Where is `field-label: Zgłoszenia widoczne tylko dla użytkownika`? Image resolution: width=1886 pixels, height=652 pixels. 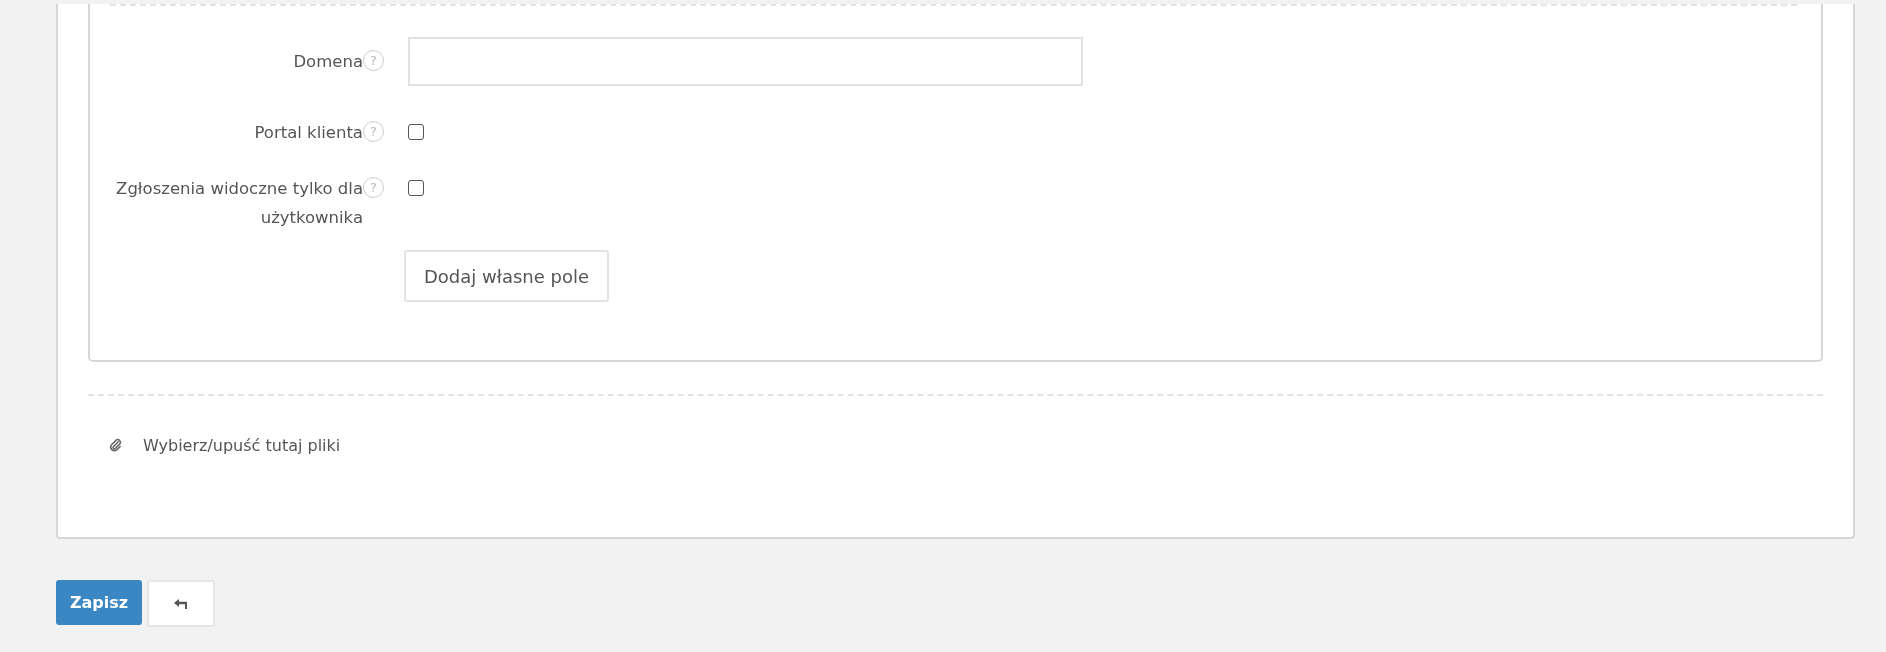
field-label: Zgłoszenia widoczne tylko dla użytkownika is located at coordinates (239, 203).